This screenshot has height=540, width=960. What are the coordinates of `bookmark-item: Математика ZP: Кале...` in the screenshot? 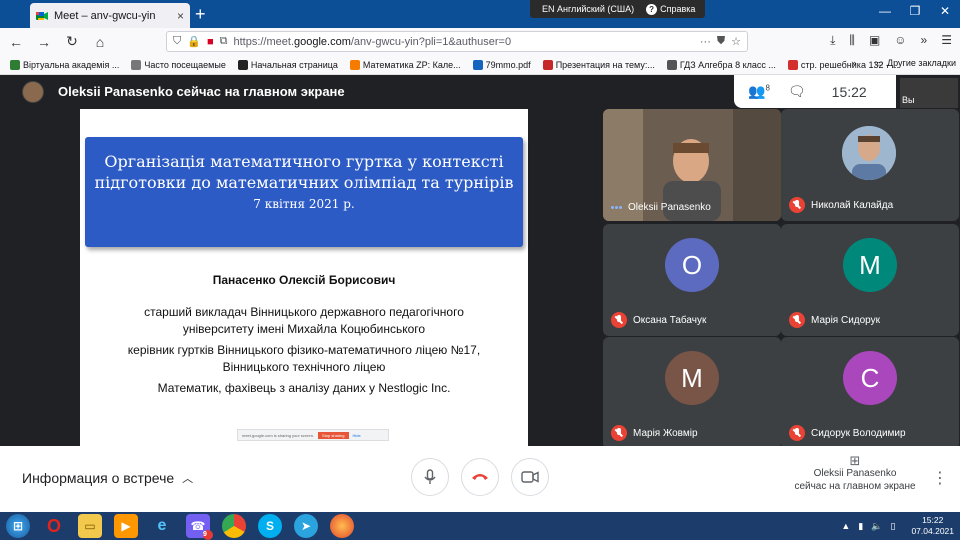 It's located at (405, 64).